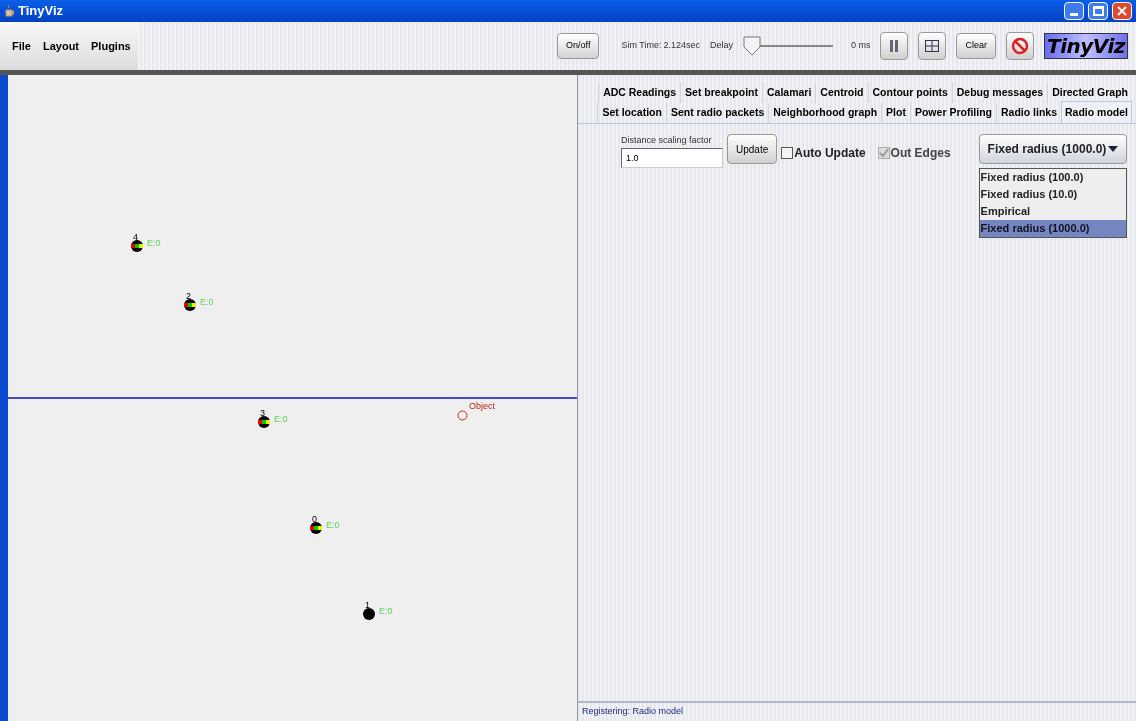 This screenshot has height=721, width=1136. What do you see at coordinates (41, 11) in the screenshot?
I see `window-title: TinyViz` at bounding box center [41, 11].